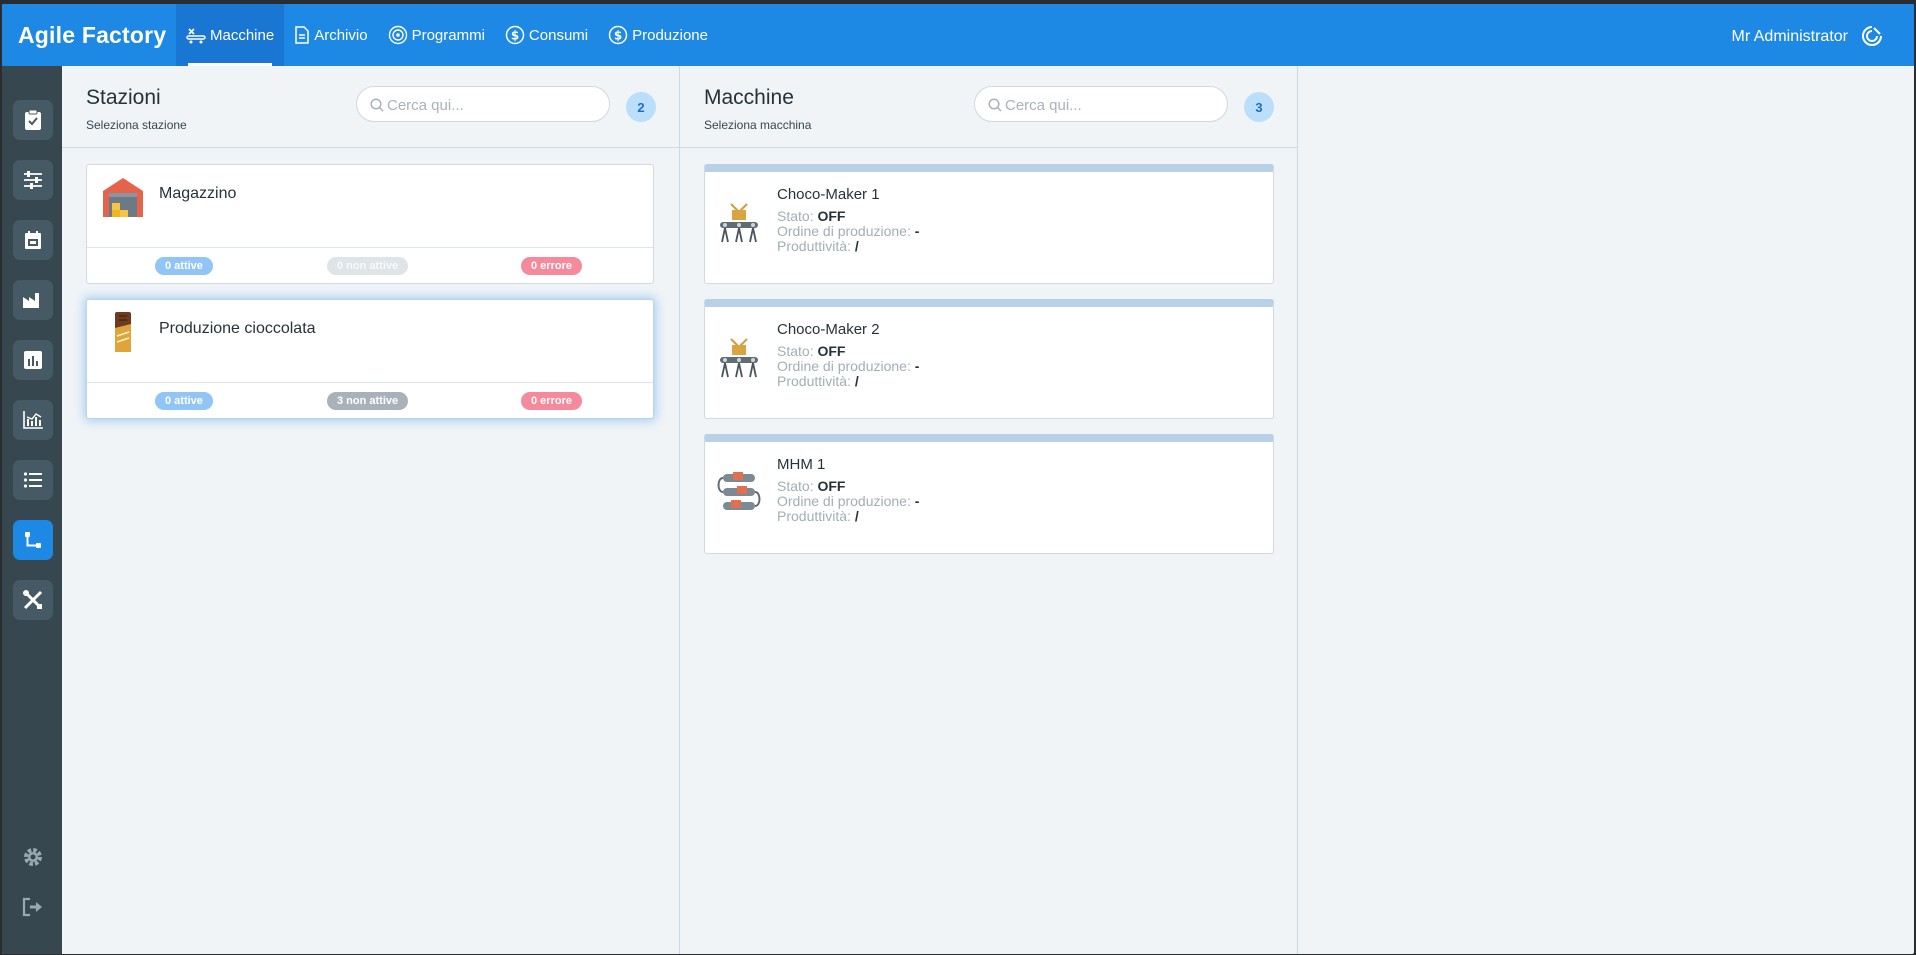 The height and width of the screenshot is (955, 1916). I want to click on sidebar-item-list, so click(33, 480).